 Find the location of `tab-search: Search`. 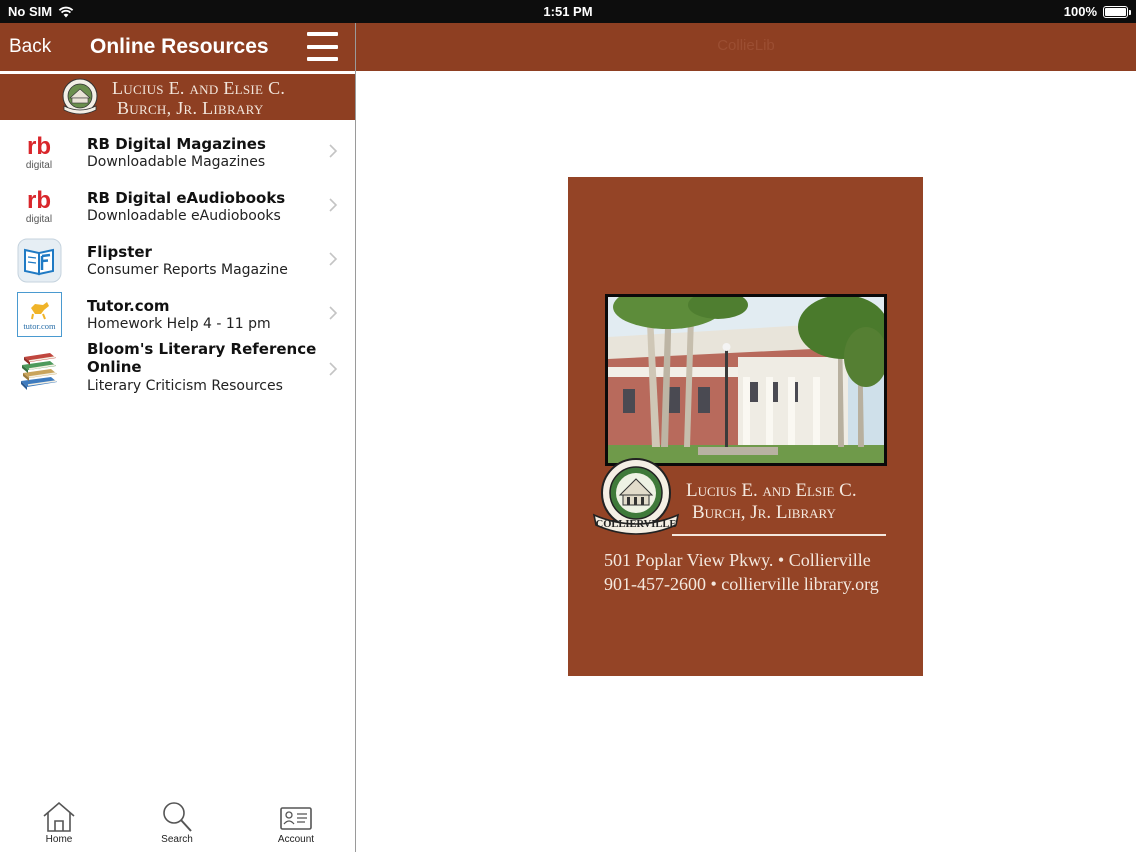

tab-search: Search is located at coordinates (177, 822).